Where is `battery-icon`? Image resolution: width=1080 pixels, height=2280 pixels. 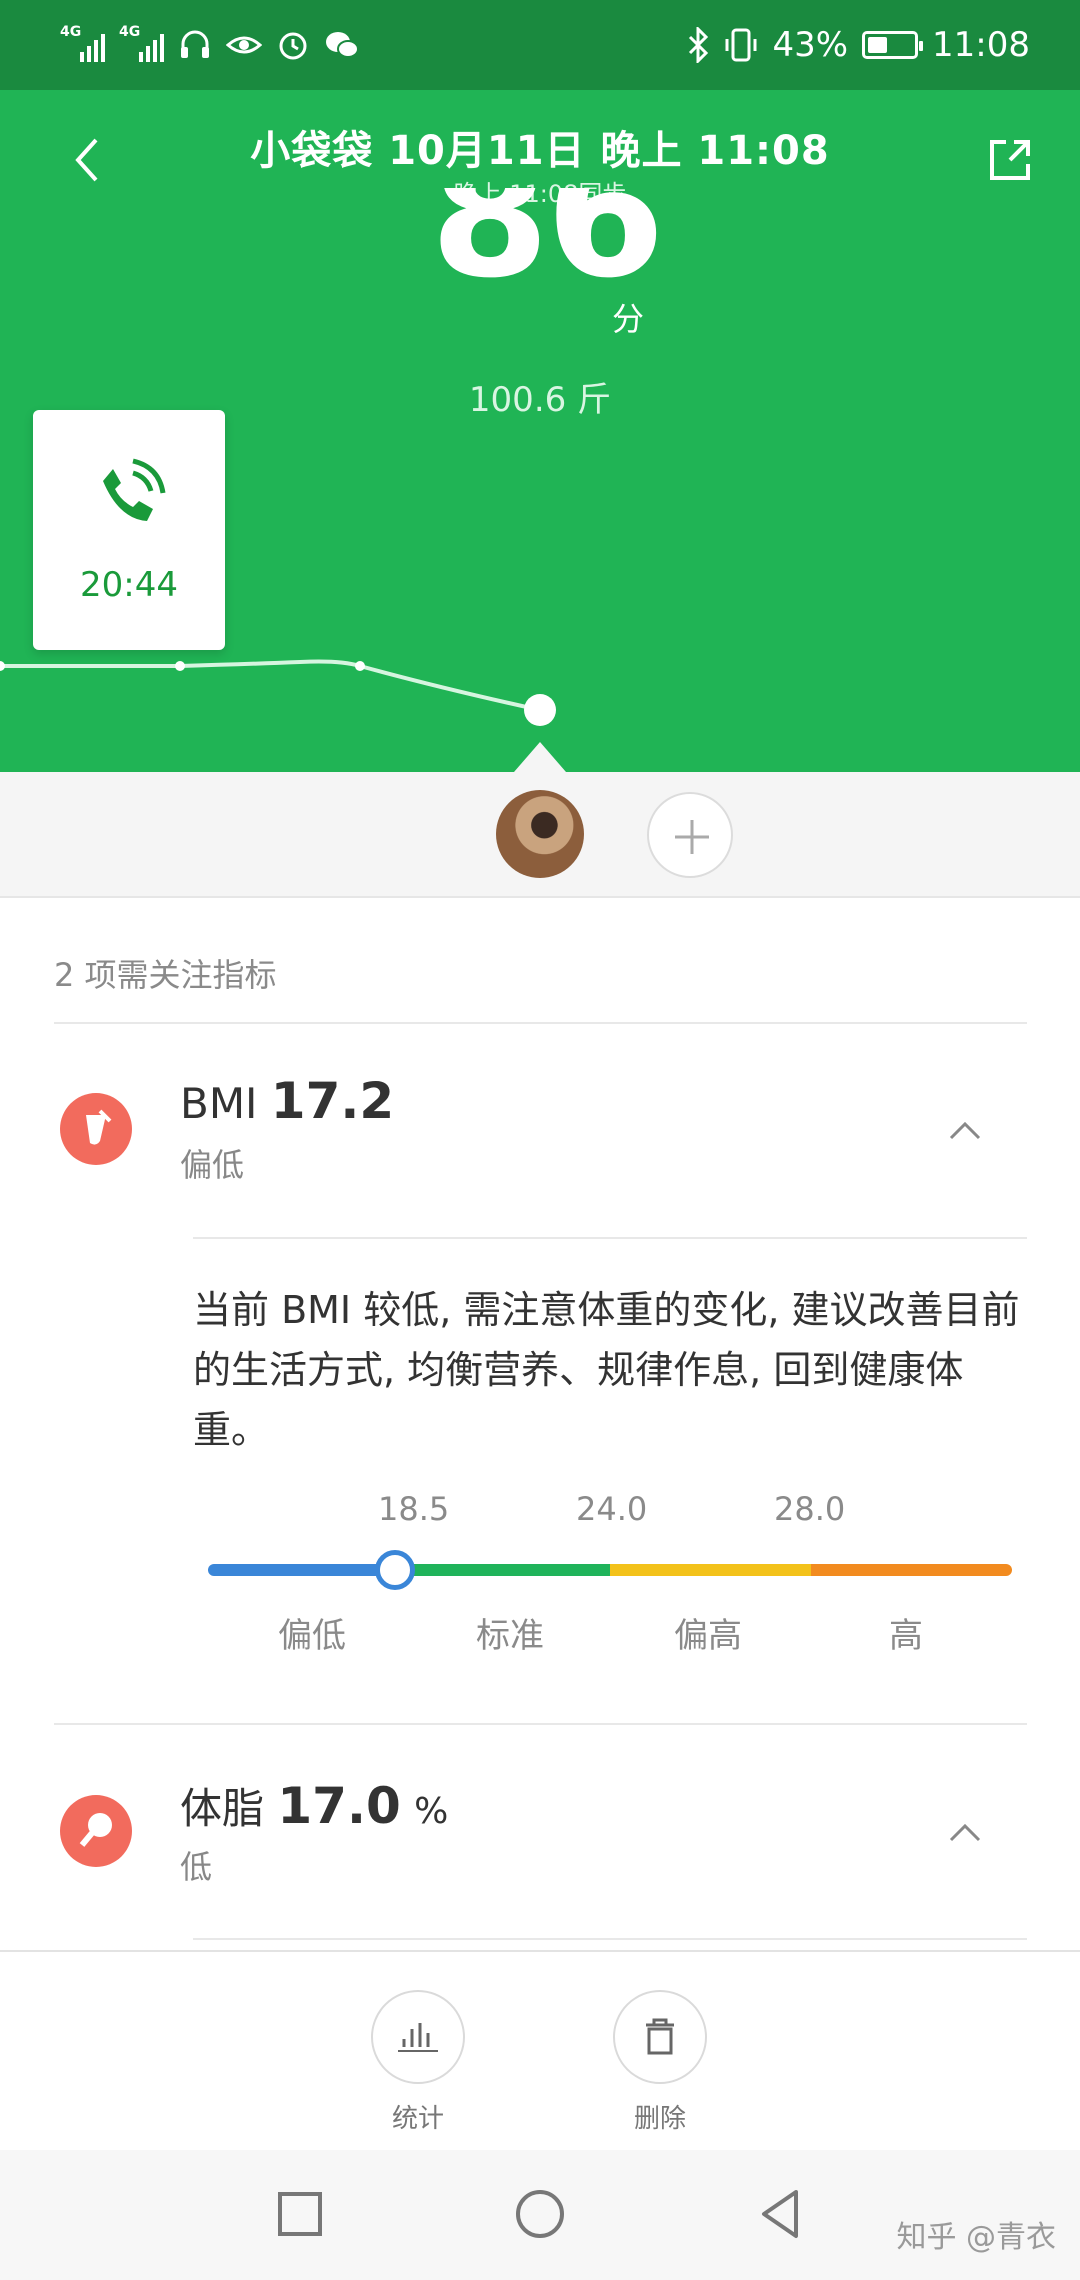 battery-icon is located at coordinates (893, 45).